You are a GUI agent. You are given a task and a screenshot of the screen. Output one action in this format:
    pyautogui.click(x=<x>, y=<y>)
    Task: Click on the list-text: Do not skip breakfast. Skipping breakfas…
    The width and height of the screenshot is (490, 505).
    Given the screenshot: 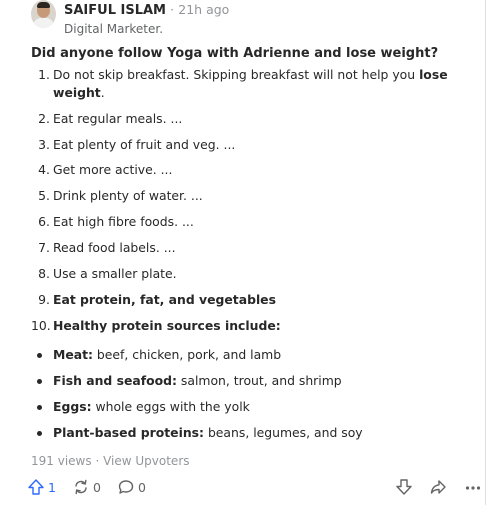 What is the action you would take?
    pyautogui.click(x=250, y=83)
    